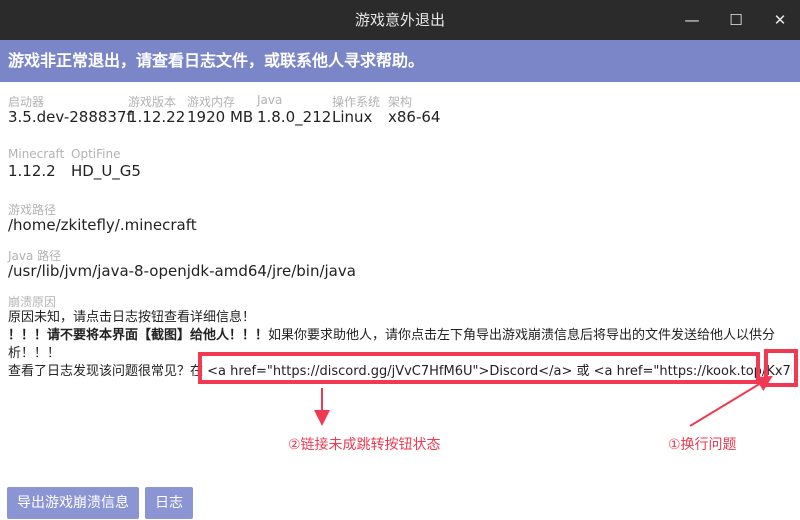 The image size is (800, 520). I want to click on annotation-link-note: ②链接未成跳转按钮状态, so click(364, 445).